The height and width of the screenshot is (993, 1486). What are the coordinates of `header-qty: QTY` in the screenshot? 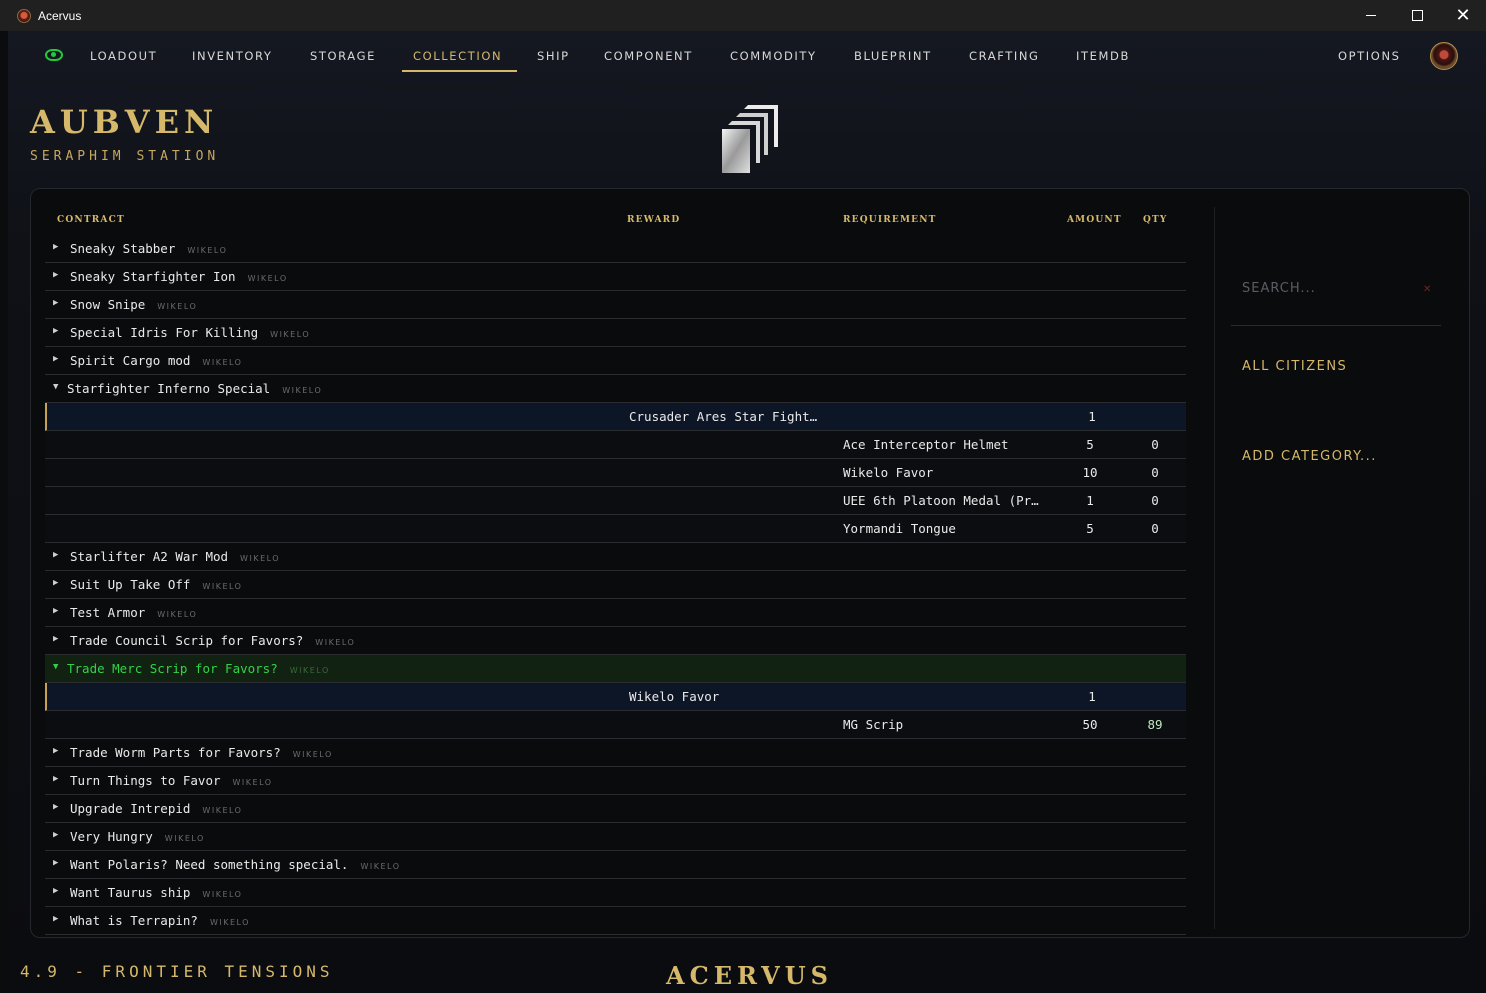 It's located at (1155, 220).